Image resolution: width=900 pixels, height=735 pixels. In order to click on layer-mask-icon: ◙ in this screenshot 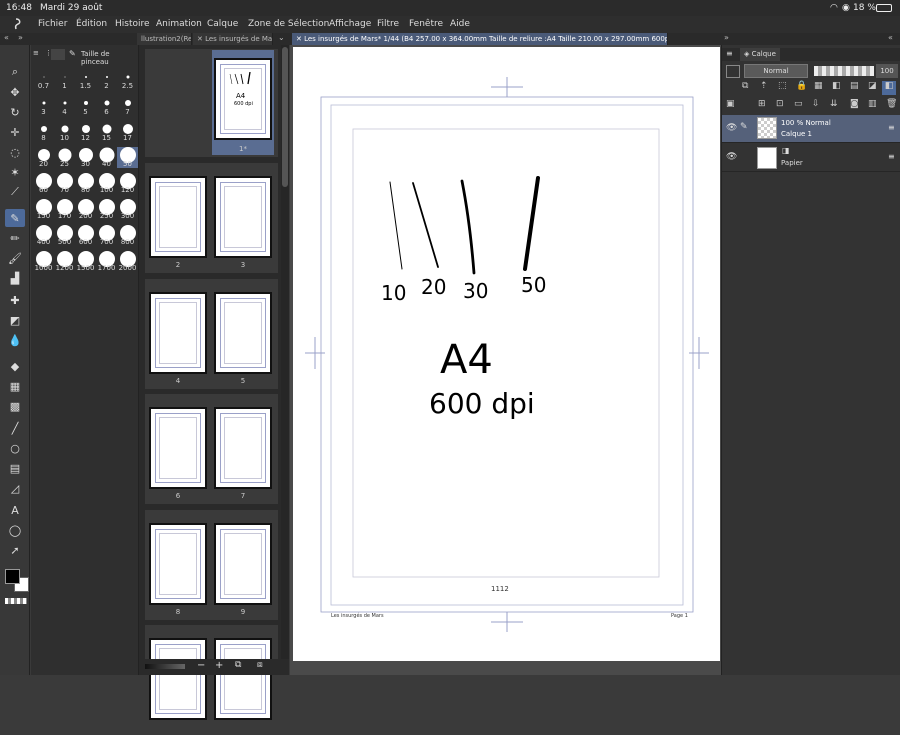, I will do `click(854, 104)`.